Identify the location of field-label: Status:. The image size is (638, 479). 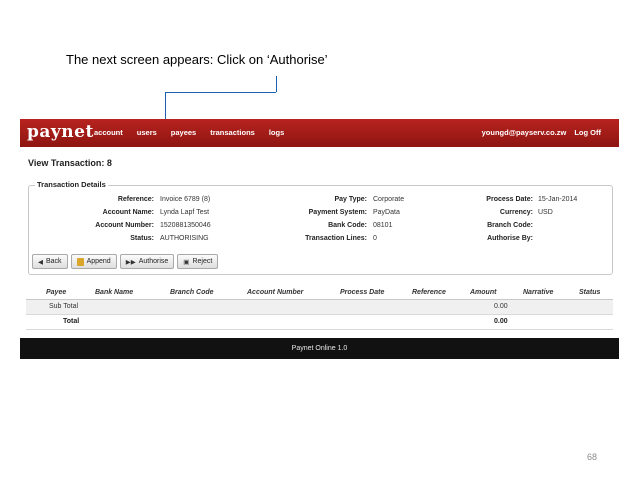
(142, 238).